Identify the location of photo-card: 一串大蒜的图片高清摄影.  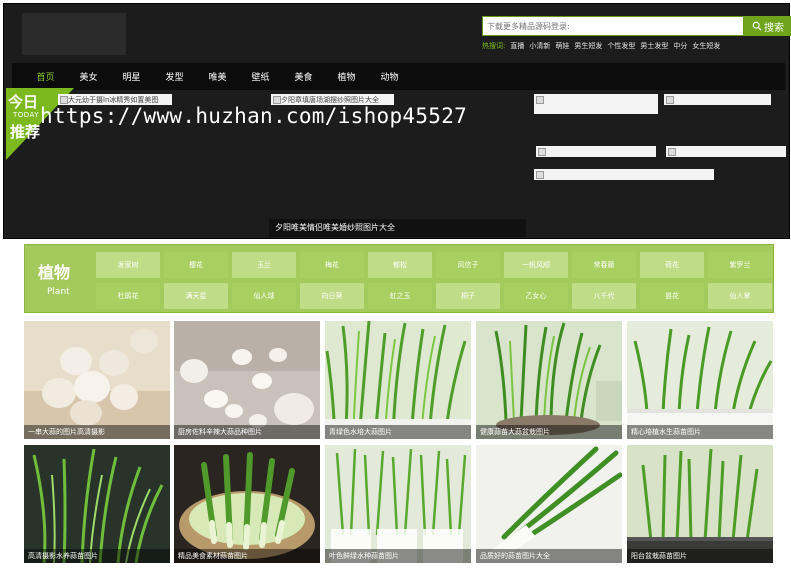
(97, 380).